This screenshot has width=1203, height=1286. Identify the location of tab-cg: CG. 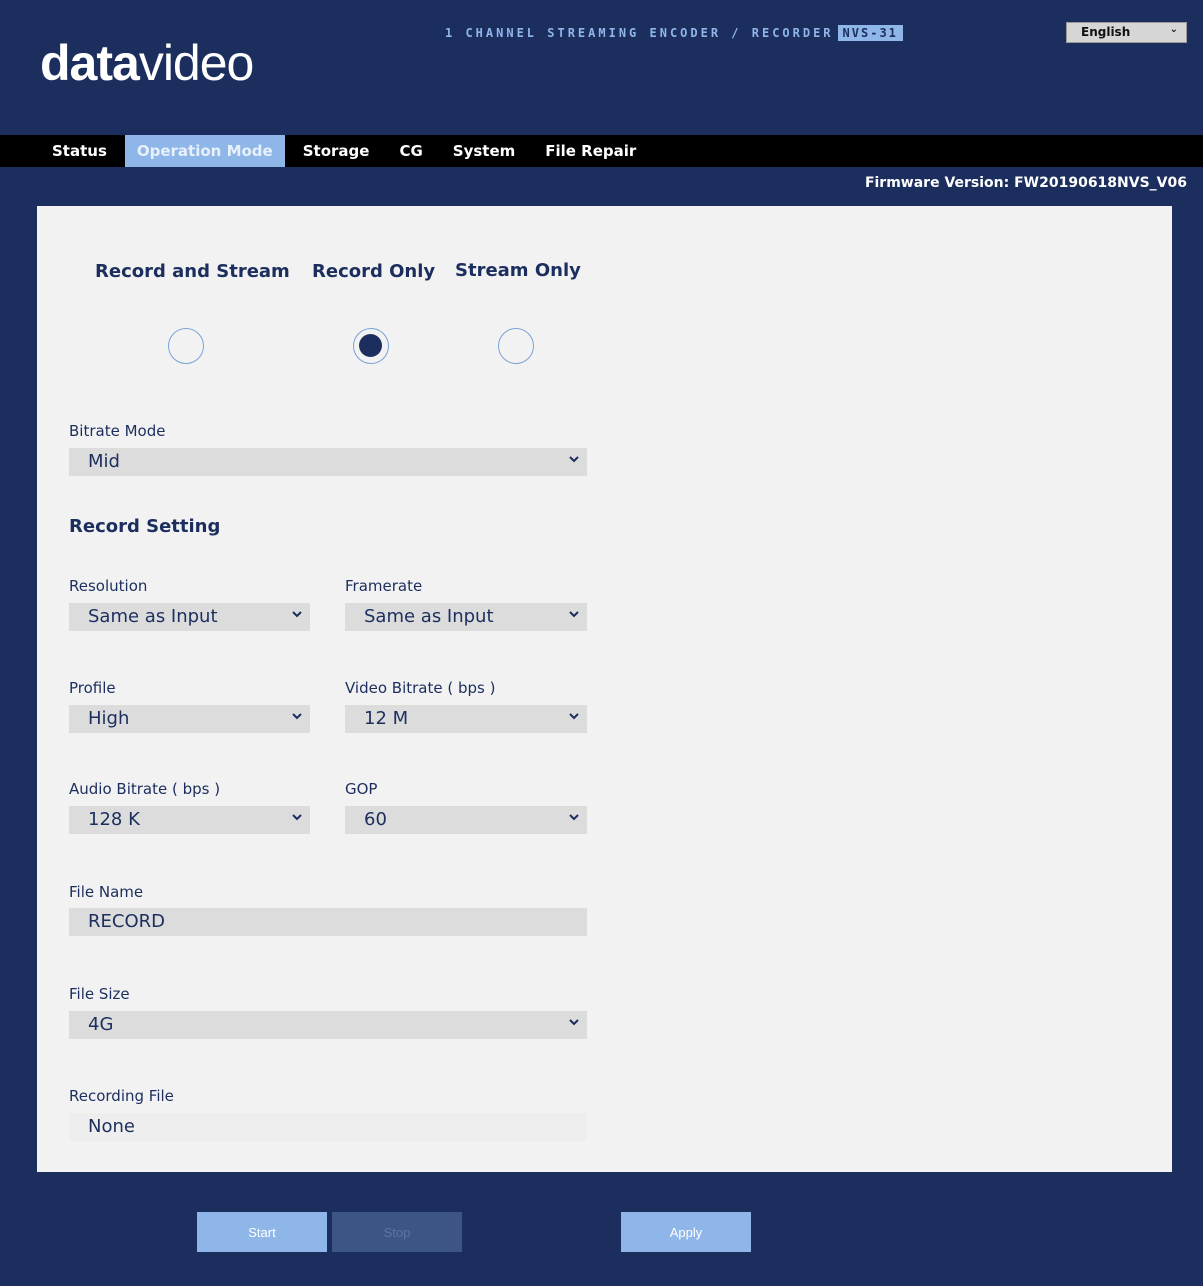
(410, 151).